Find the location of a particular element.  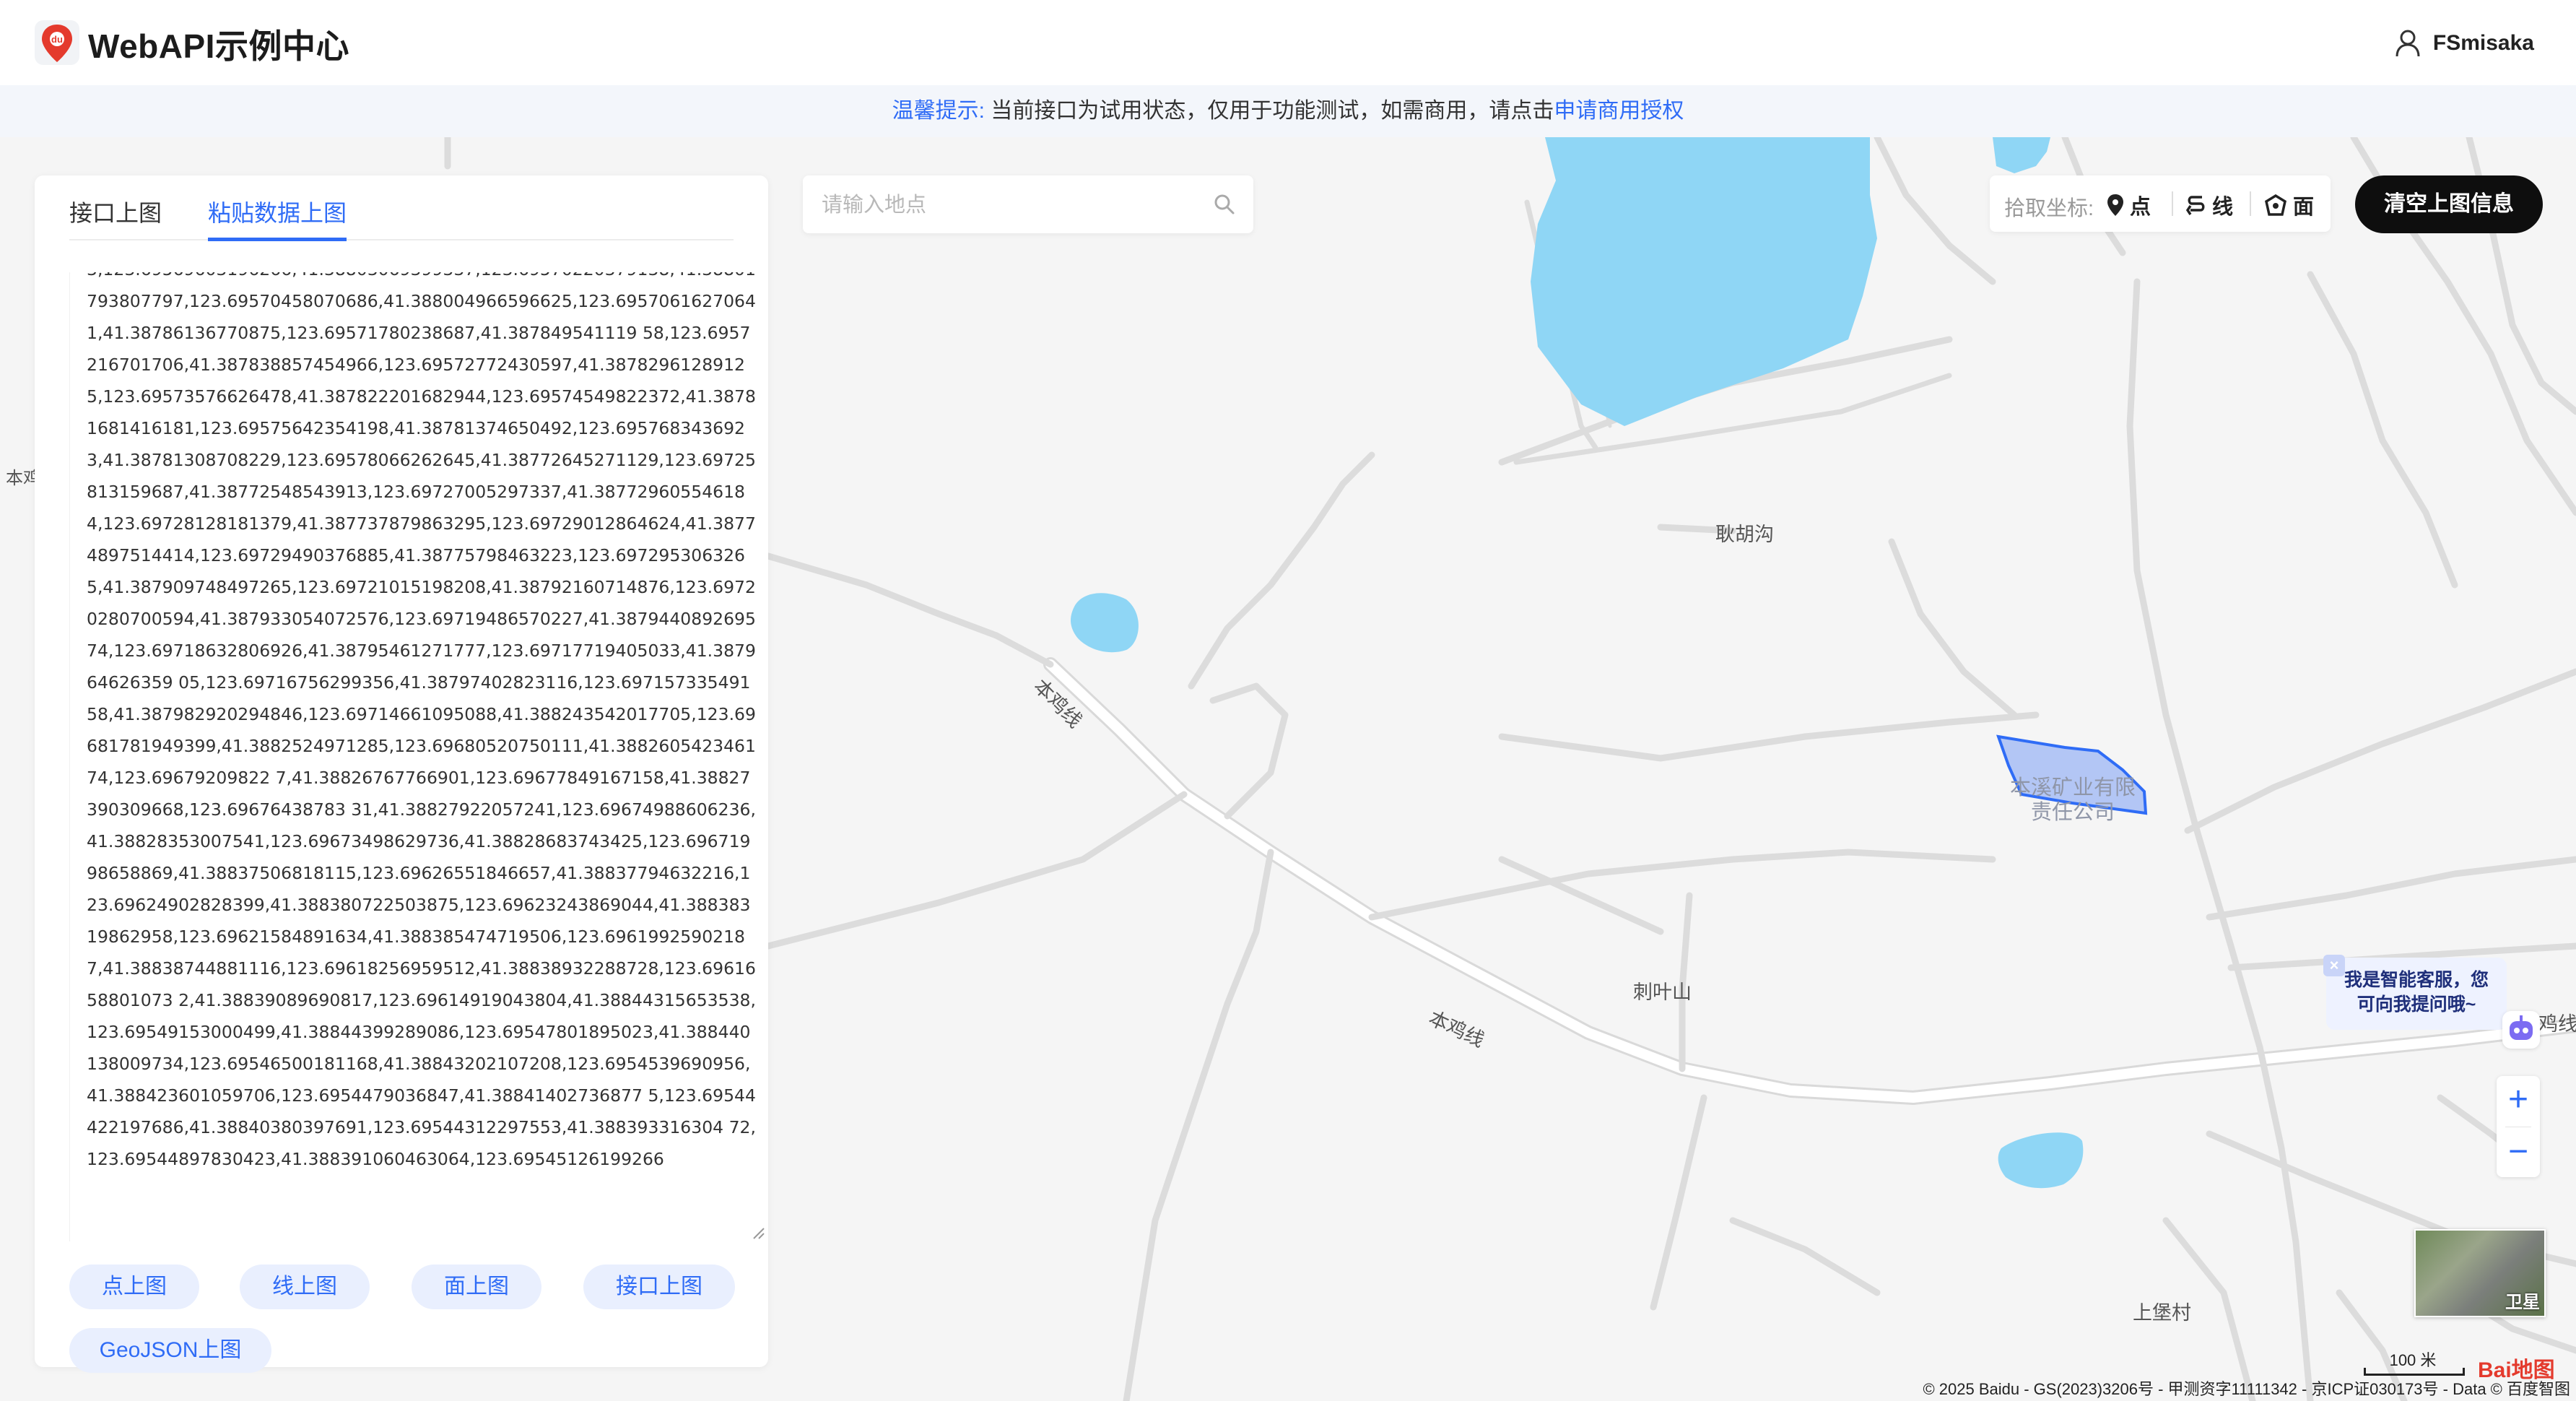

top-header: du WebAPI示例中心 FSmisaka is located at coordinates (1288, 43).